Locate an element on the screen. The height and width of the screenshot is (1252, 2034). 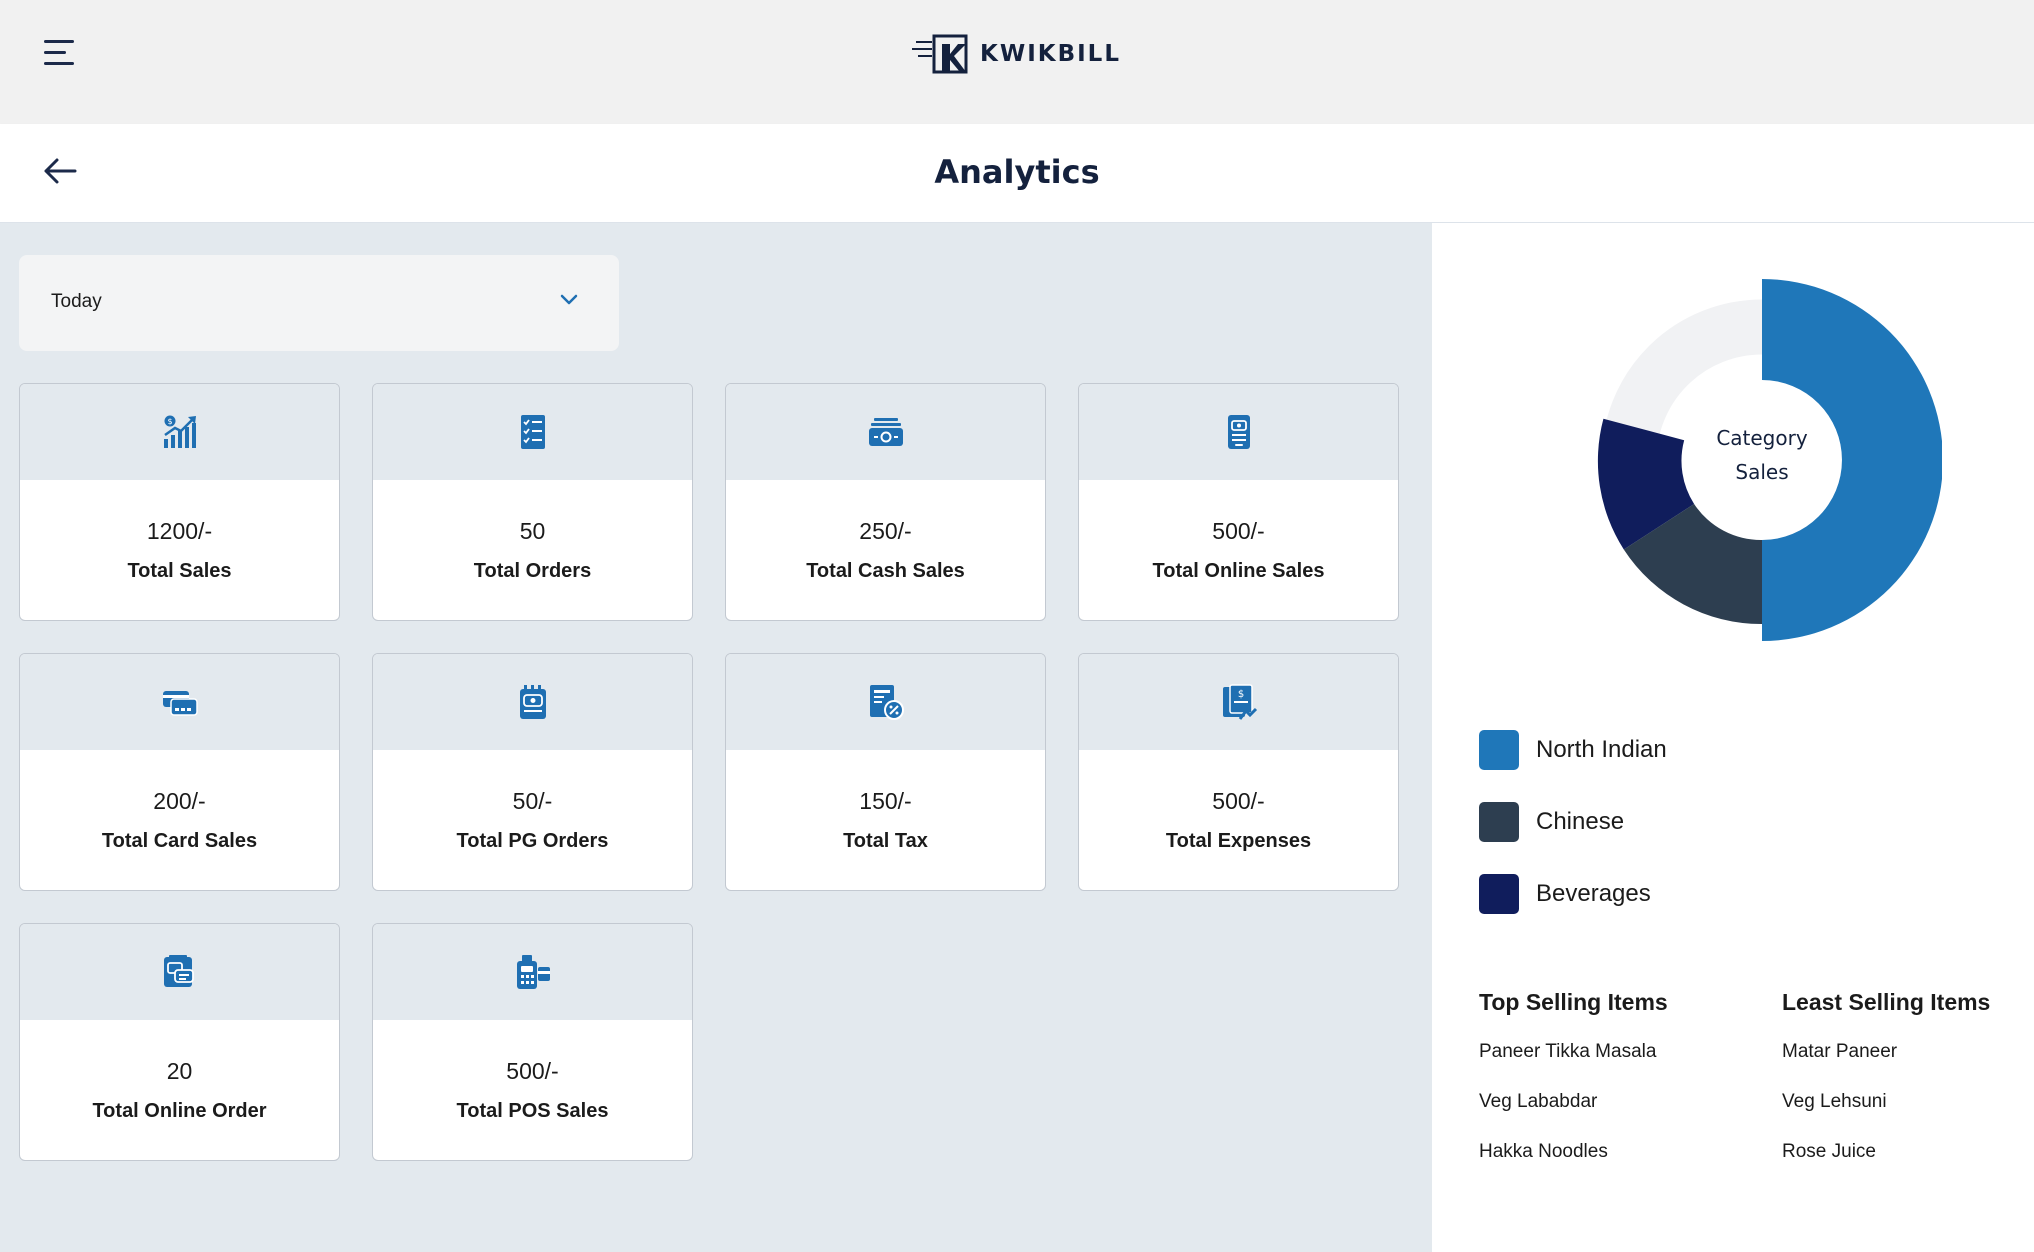
total-expenses-card: $ 500/- Total Expenses is located at coordinates (1238, 772).